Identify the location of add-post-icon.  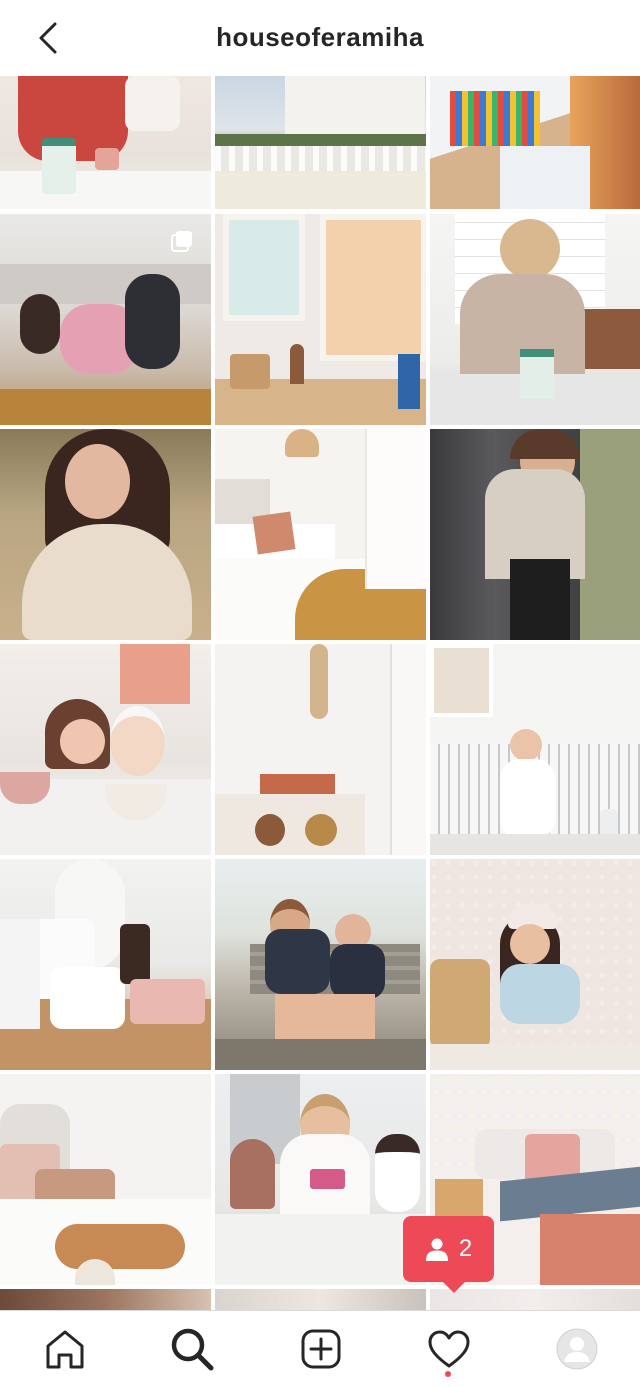
(321, 1349).